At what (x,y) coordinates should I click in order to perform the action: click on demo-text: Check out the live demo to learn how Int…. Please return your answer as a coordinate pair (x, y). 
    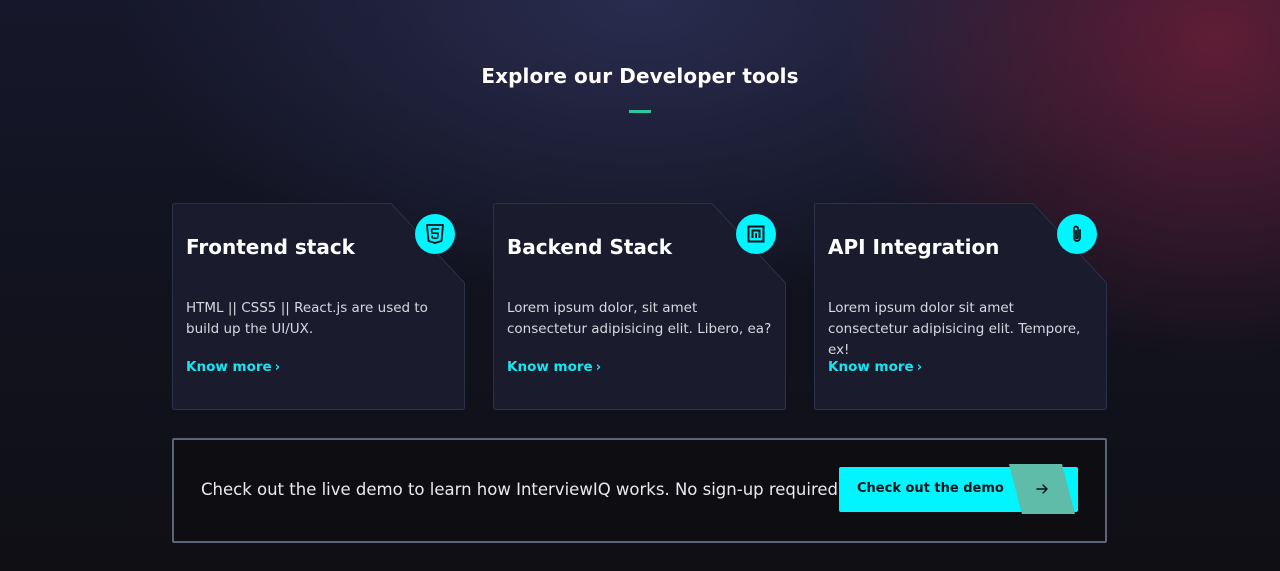
    Looking at the image, I should click on (523, 489).